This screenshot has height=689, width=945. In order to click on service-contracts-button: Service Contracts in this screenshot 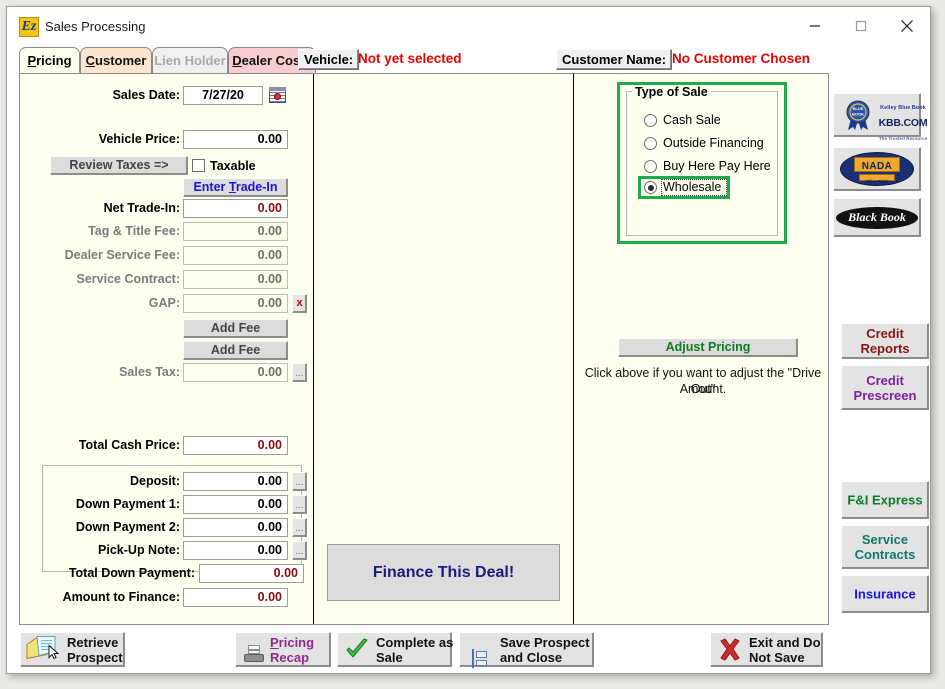, I will do `click(885, 547)`.